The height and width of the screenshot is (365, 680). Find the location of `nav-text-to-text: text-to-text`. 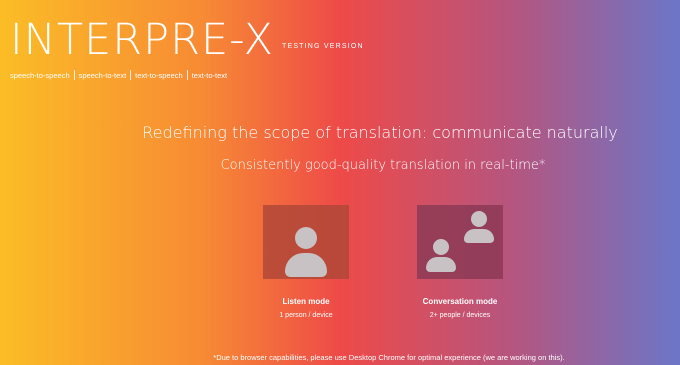

nav-text-to-text: text-to-text is located at coordinates (209, 75).